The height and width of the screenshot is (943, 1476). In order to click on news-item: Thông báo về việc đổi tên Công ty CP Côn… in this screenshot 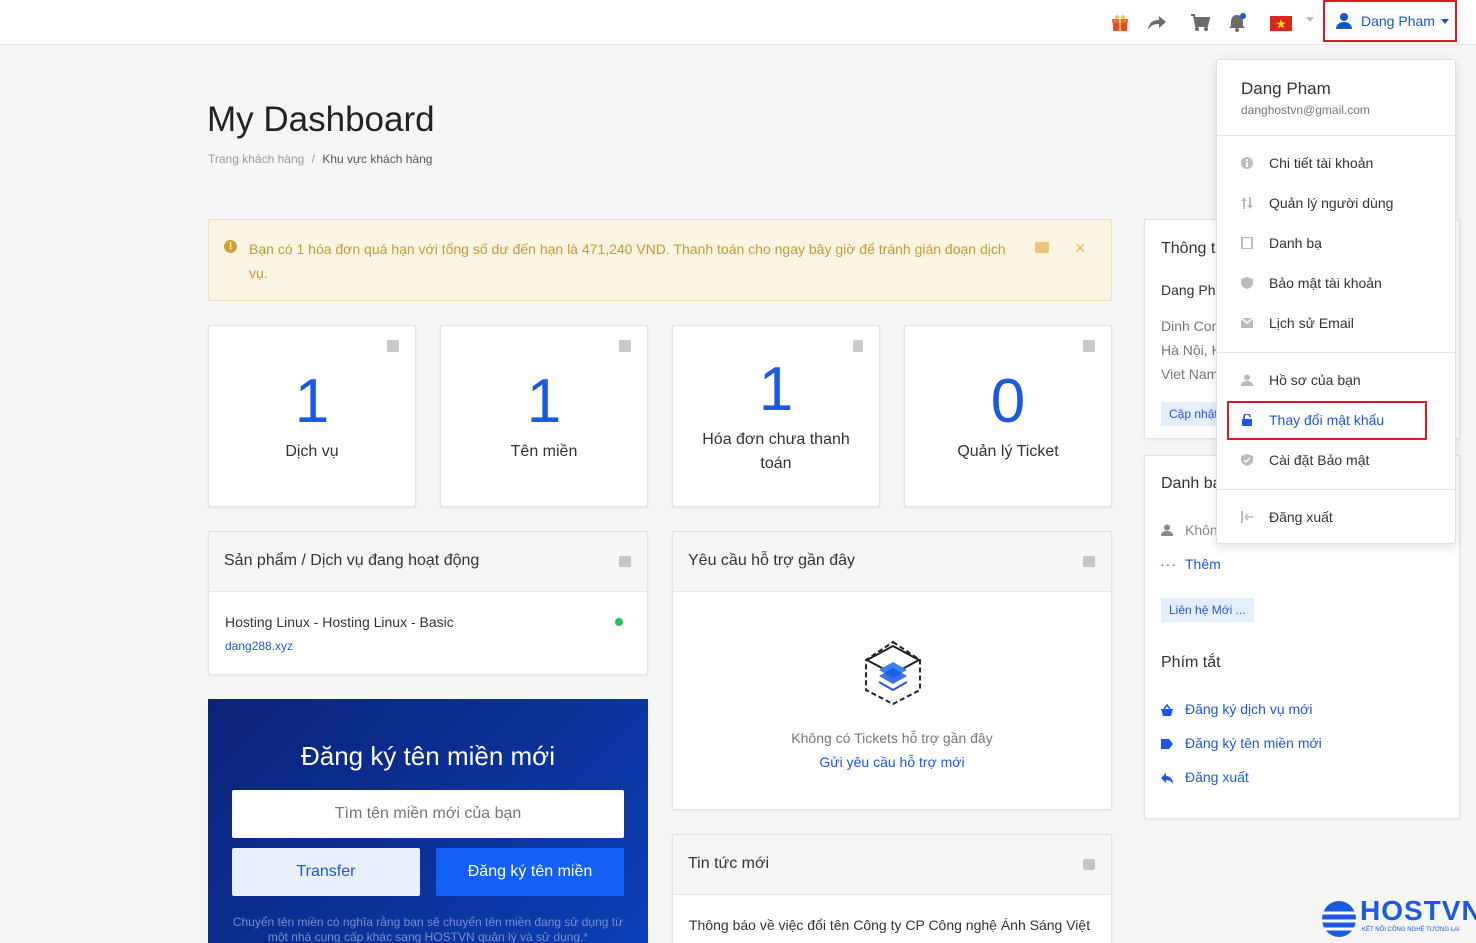, I will do `click(889, 925)`.